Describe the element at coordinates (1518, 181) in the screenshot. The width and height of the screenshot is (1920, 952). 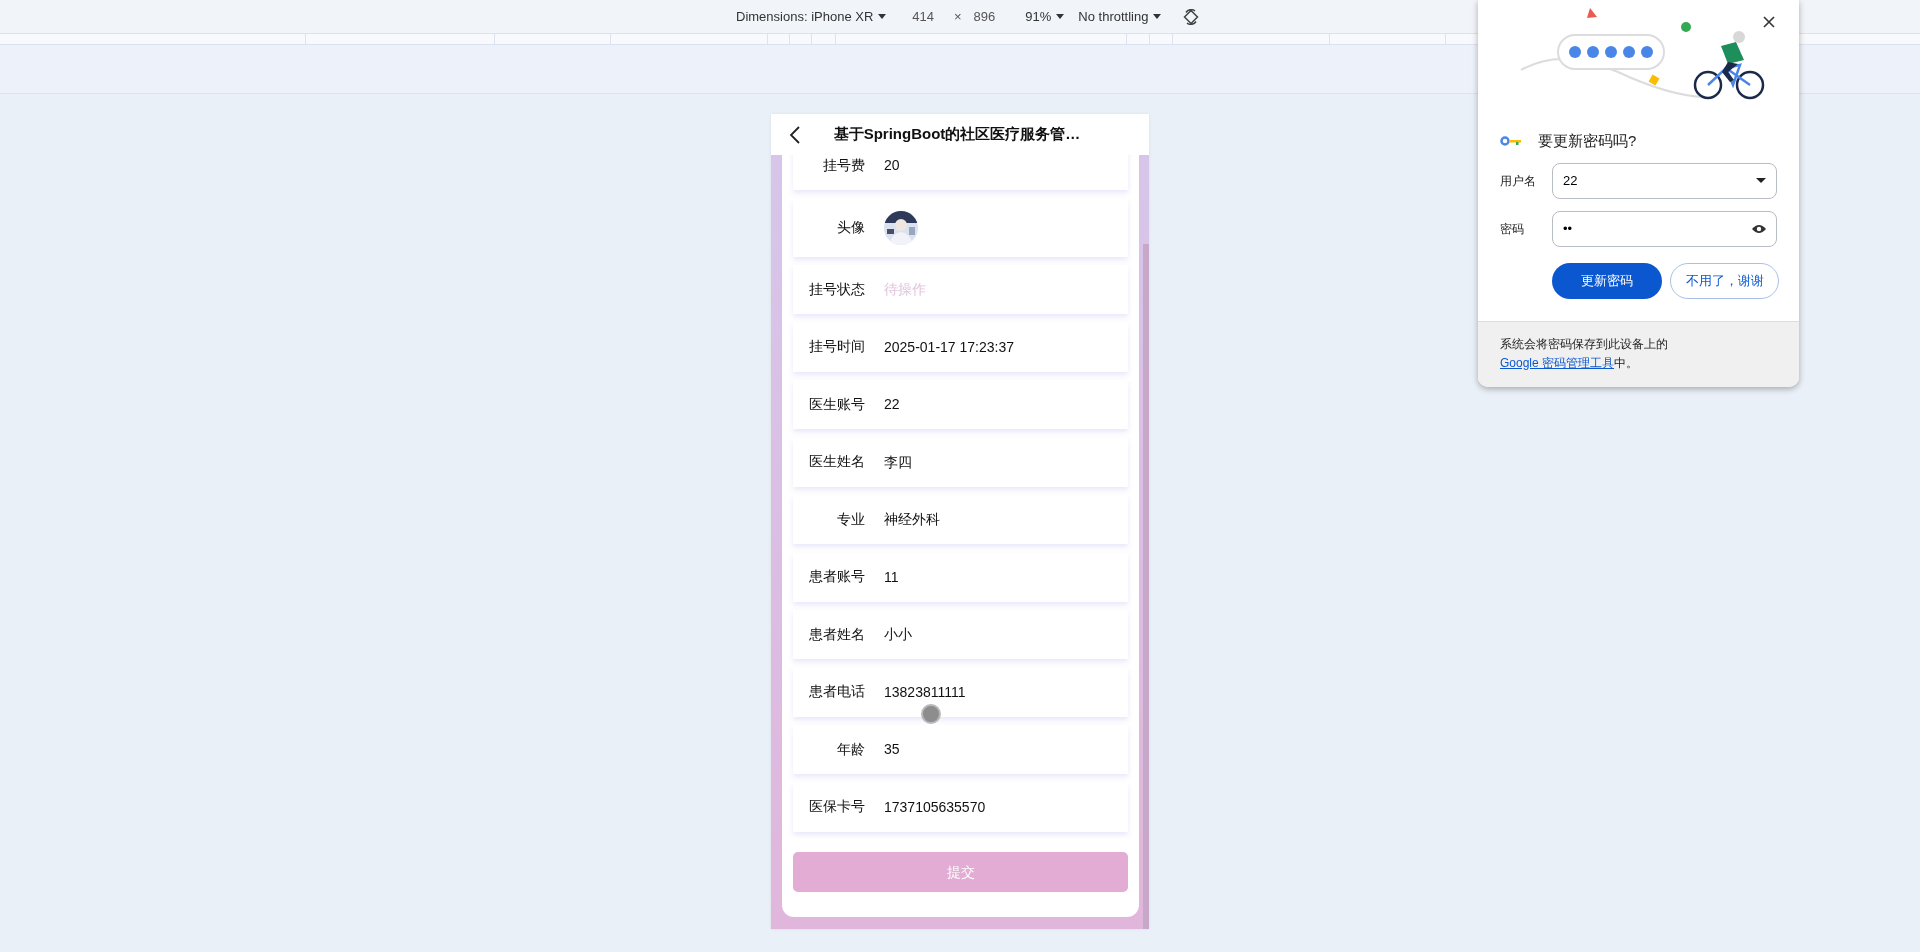
I see `username-label: 用户名` at that location.